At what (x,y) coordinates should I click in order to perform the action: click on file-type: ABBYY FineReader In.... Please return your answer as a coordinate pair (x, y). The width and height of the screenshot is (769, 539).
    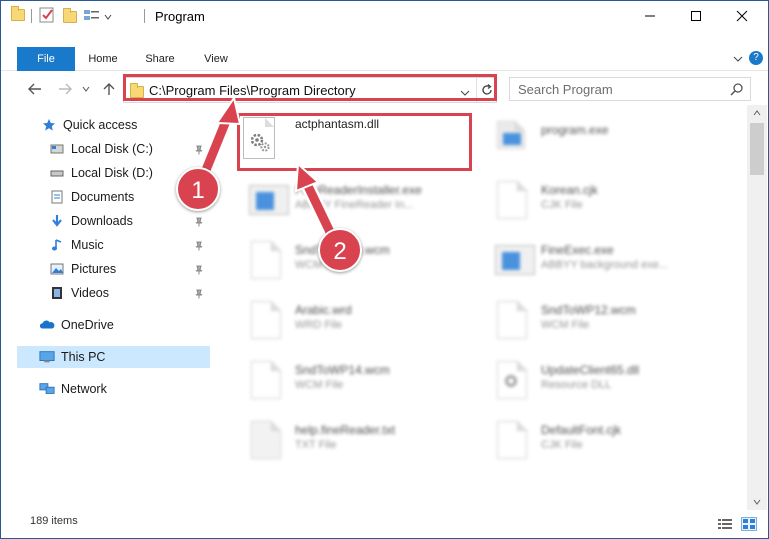
    Looking at the image, I should click on (354, 205).